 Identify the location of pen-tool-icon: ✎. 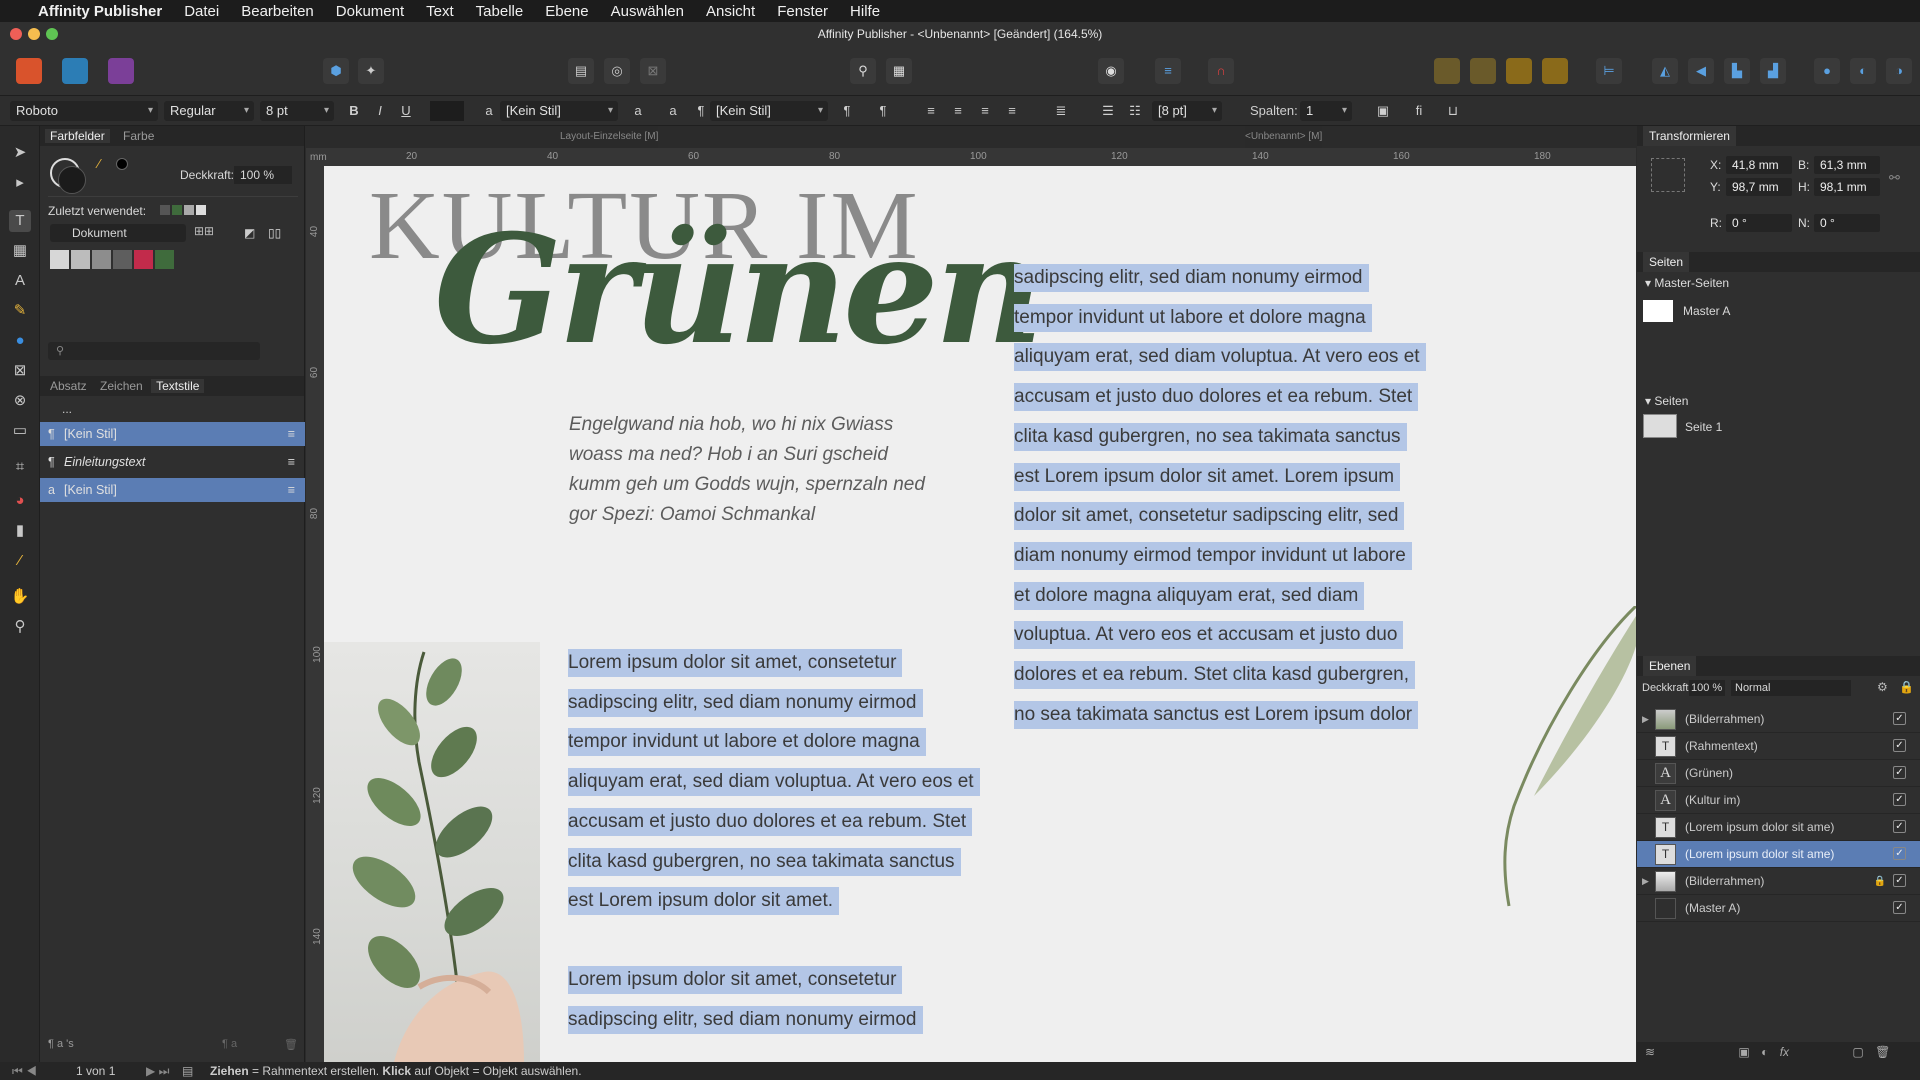
(20, 311).